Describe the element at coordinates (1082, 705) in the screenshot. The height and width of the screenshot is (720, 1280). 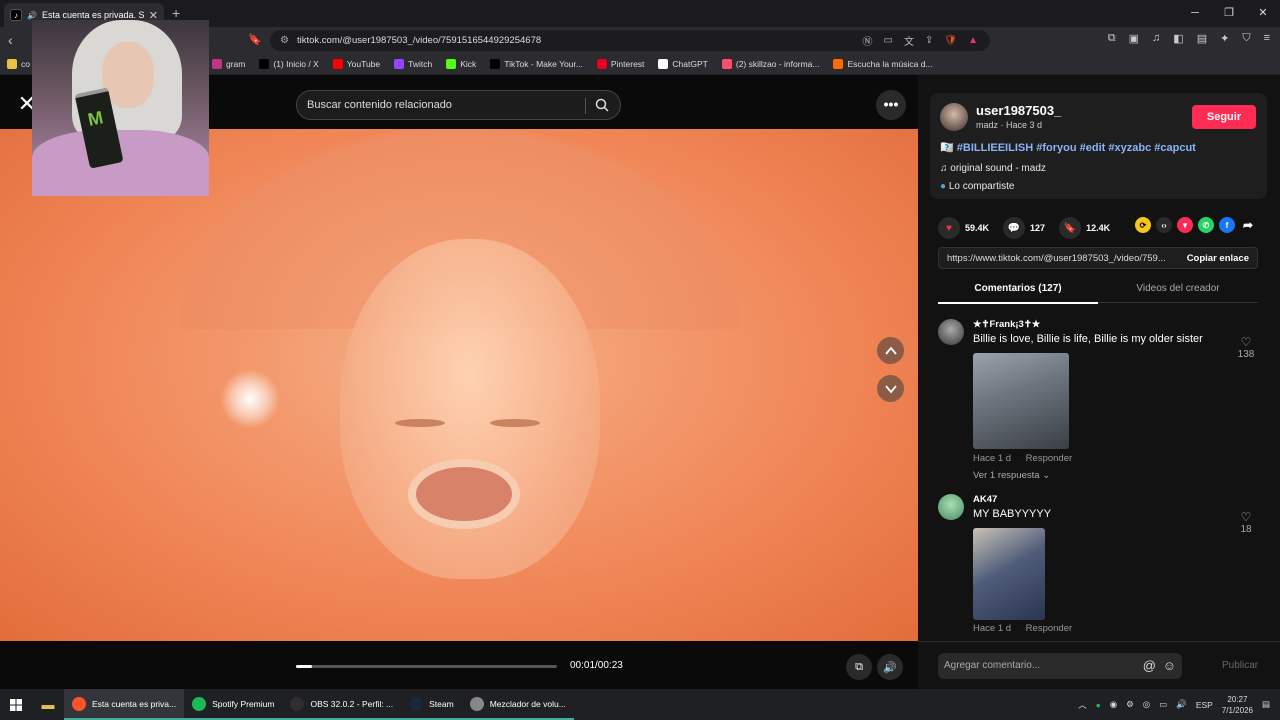
I see `chevron-up-icon: ︿` at that location.